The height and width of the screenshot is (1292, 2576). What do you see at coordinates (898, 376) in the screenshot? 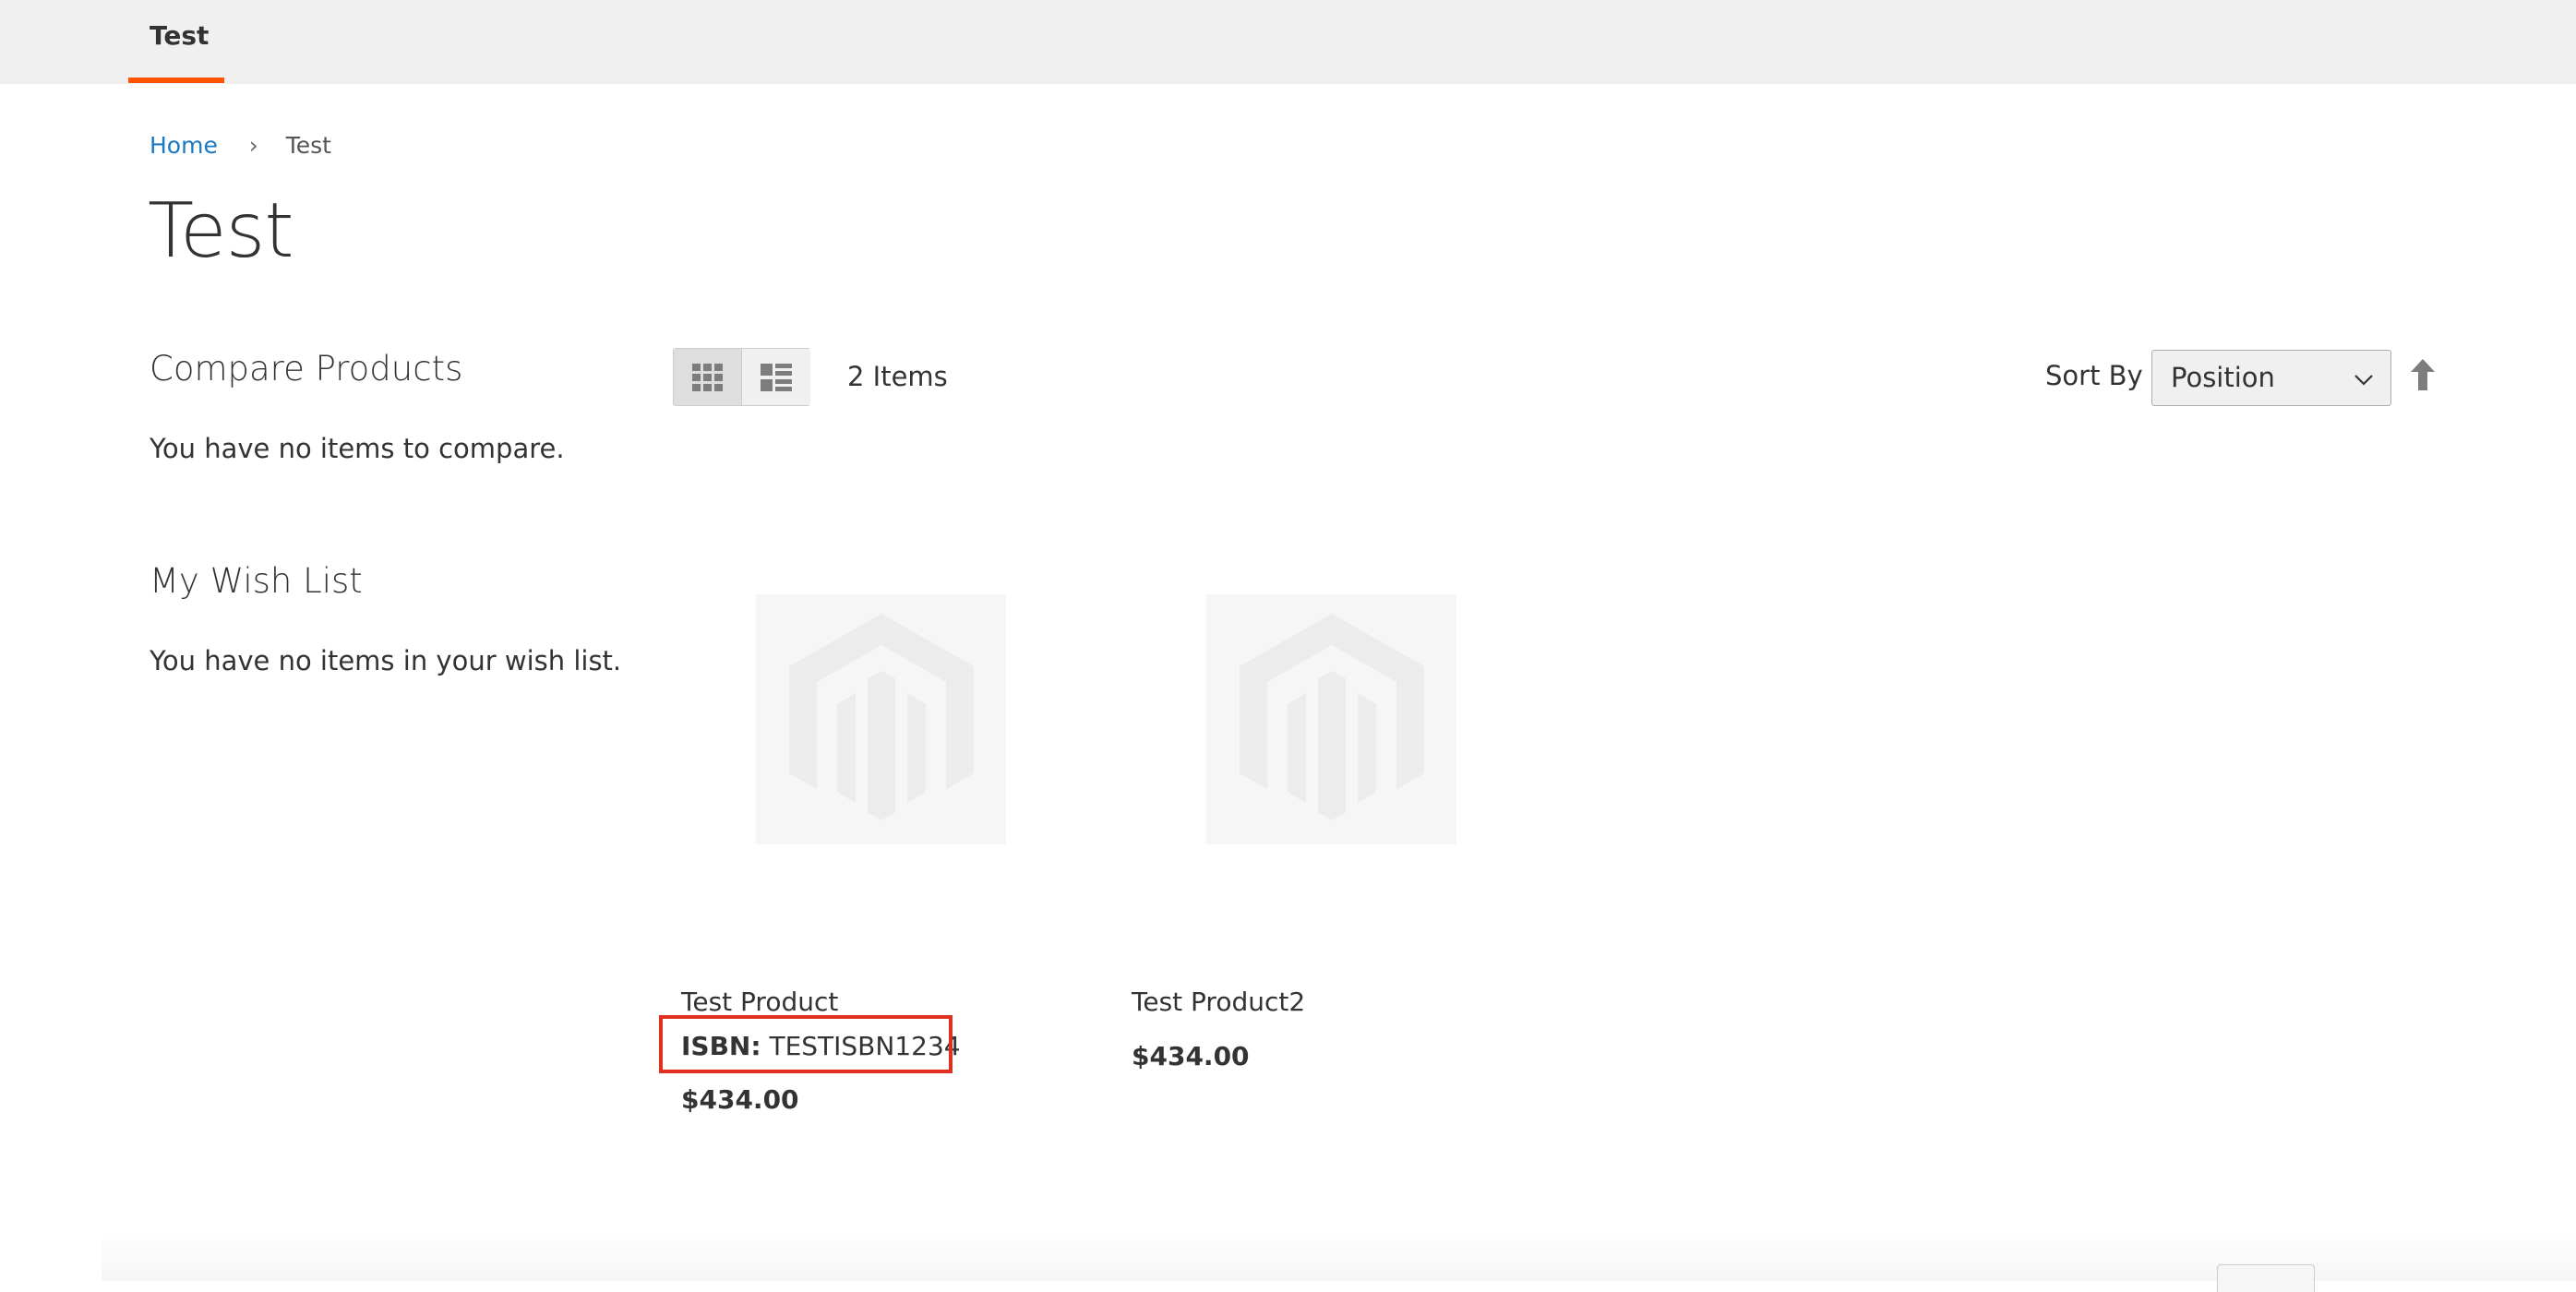
I see `toolbar-items-count: 2 Items` at bounding box center [898, 376].